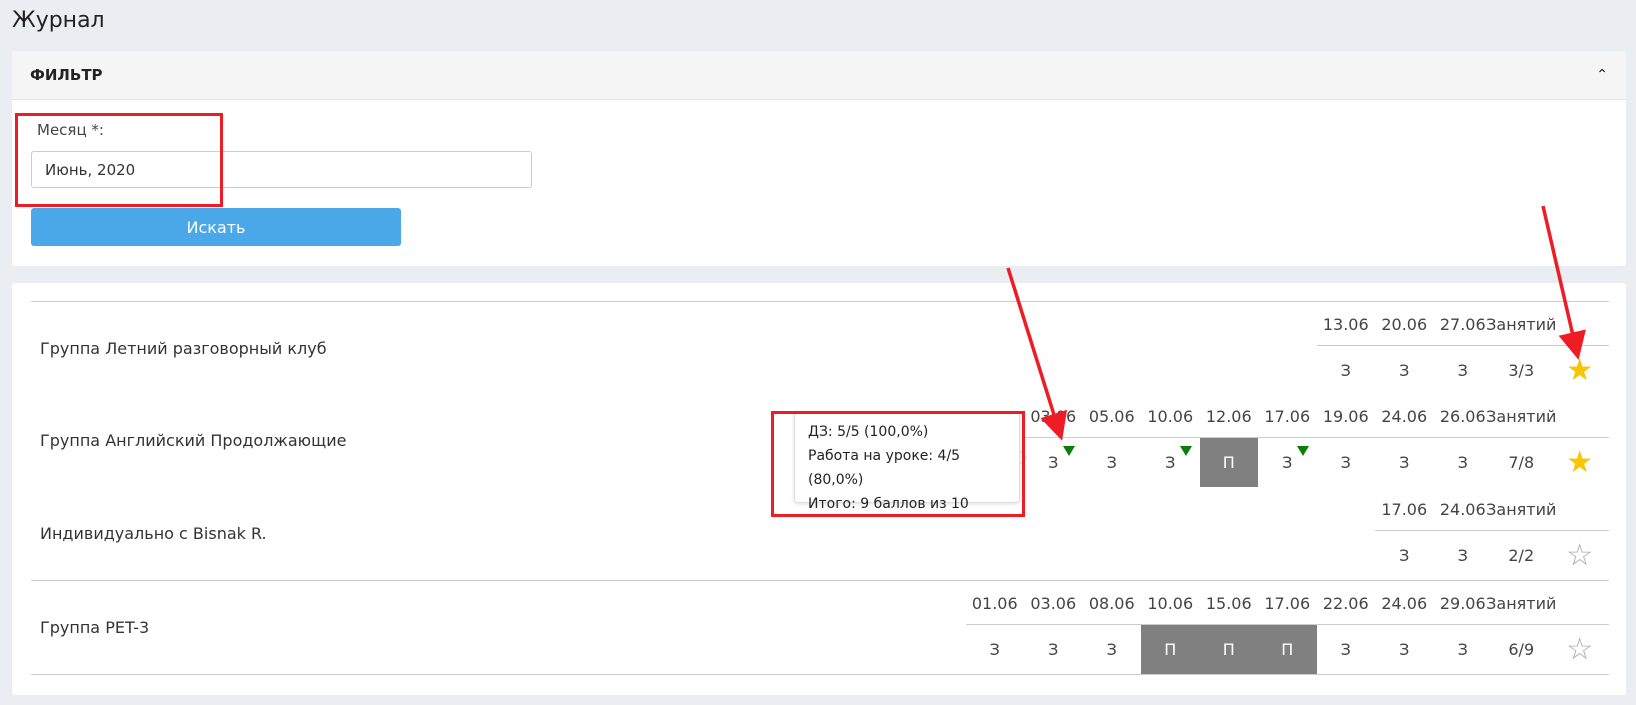  I want to click on date-header: 19.06, so click(1345, 416).